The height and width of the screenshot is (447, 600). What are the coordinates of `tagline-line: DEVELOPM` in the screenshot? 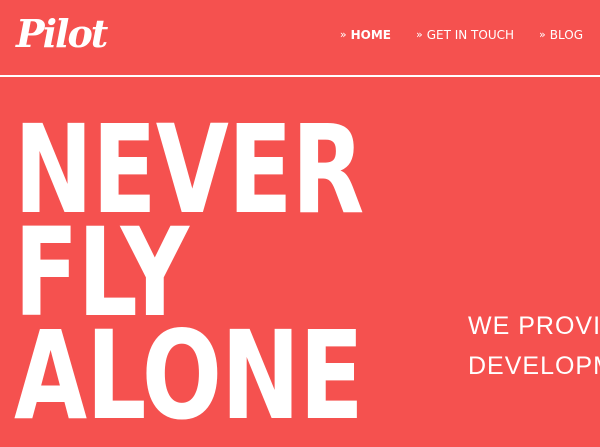 It's located at (534, 366).